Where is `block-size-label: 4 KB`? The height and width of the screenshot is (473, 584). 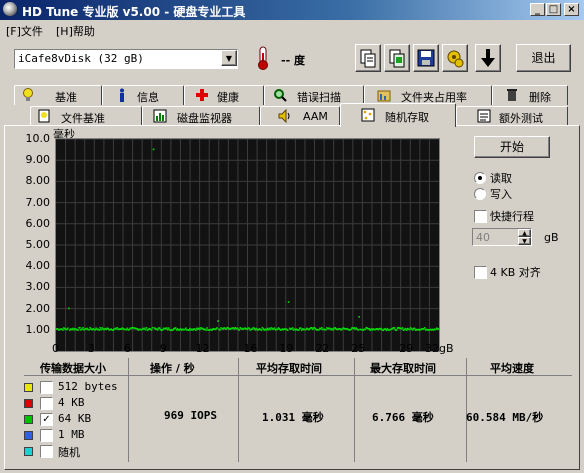
block-size-label: 4 KB is located at coordinates (71, 402).